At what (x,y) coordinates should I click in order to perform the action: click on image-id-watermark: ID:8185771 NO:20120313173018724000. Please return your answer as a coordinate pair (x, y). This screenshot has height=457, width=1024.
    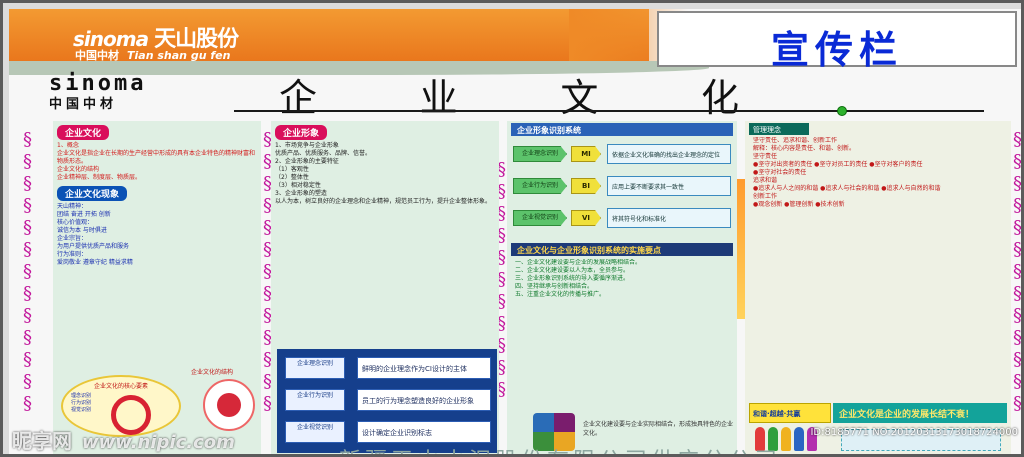
    Looking at the image, I should click on (914, 432).